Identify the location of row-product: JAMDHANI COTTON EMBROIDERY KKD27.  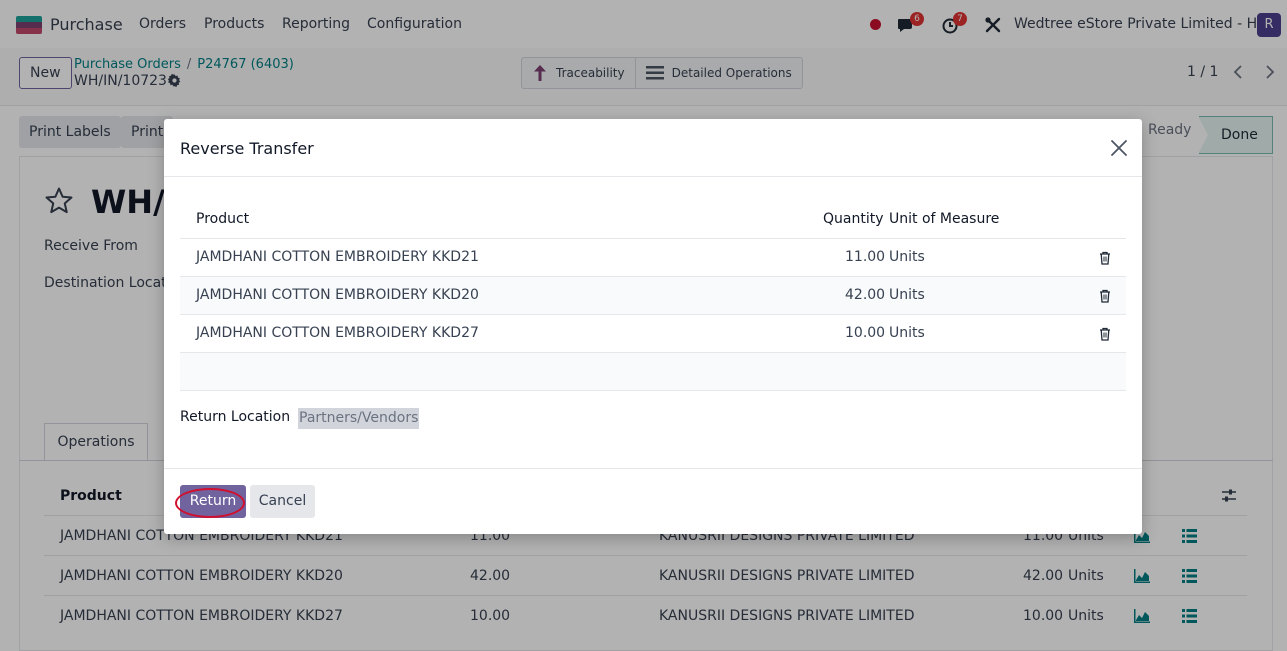
(337, 333).